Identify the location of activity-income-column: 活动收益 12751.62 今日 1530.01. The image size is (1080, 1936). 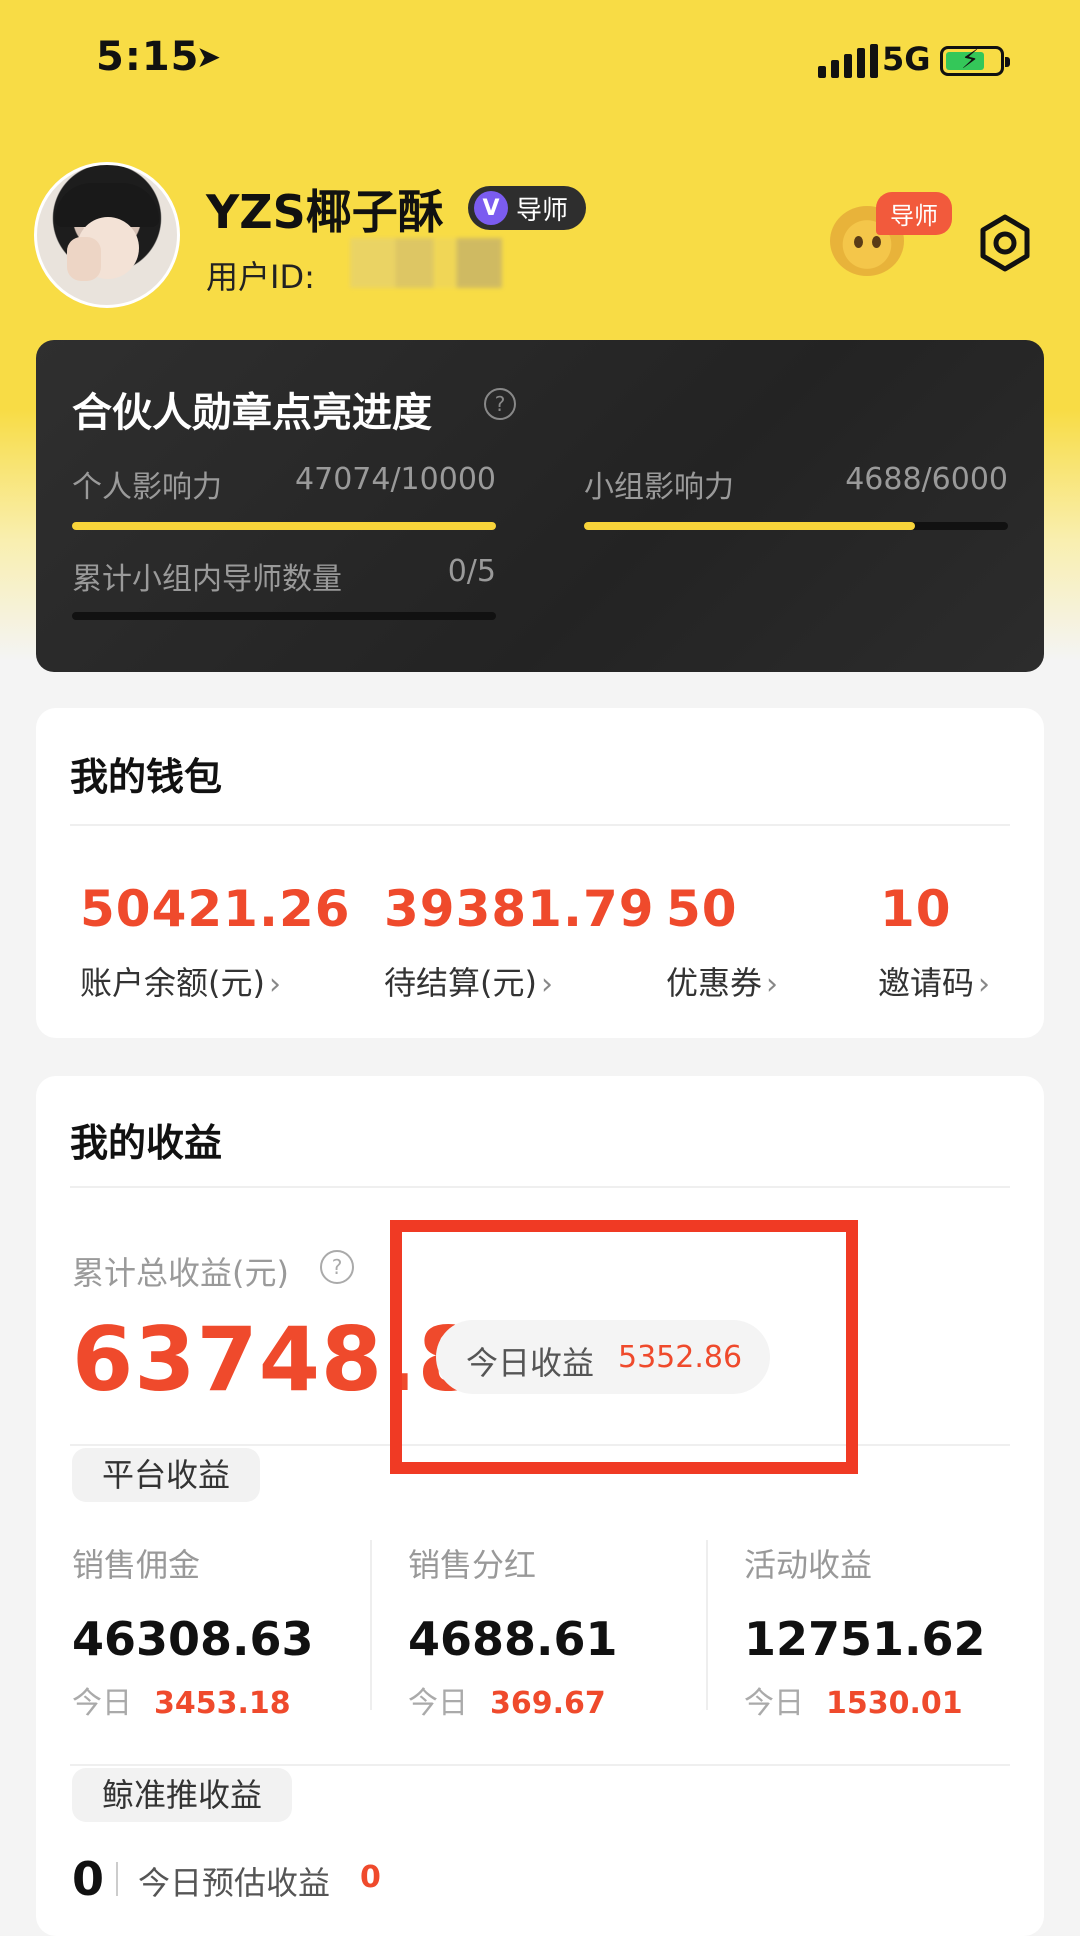
(865, 1631).